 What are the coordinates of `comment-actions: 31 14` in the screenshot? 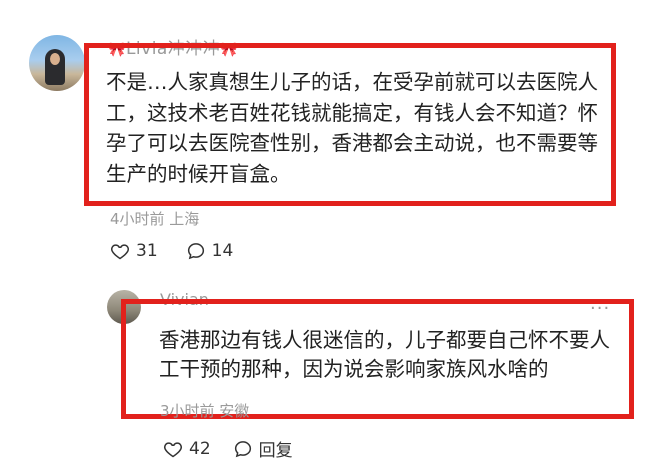 It's located at (171, 251).